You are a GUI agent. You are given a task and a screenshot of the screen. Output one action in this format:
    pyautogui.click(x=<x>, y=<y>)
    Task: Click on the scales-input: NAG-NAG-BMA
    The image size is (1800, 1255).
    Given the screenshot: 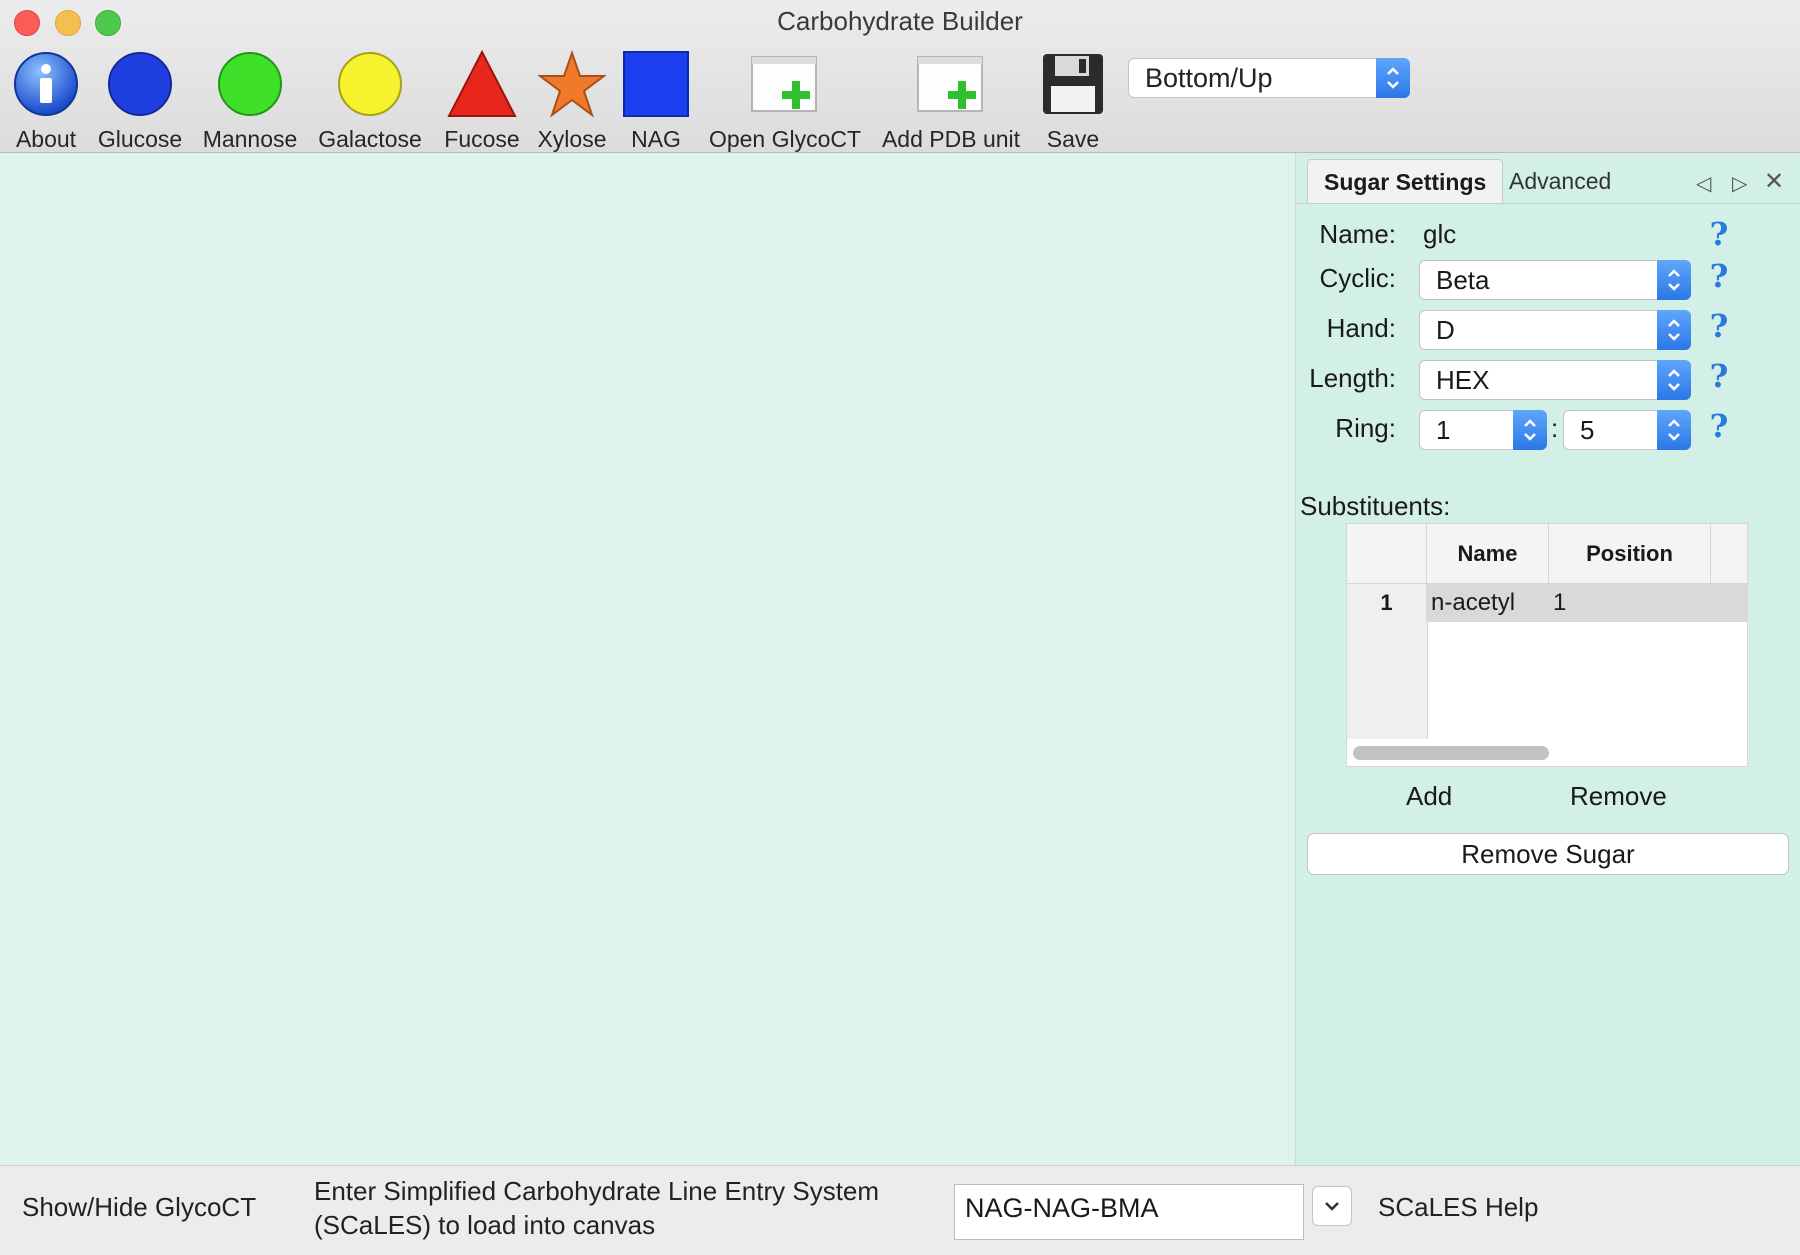 What is the action you would take?
    pyautogui.click(x=1129, y=1212)
    